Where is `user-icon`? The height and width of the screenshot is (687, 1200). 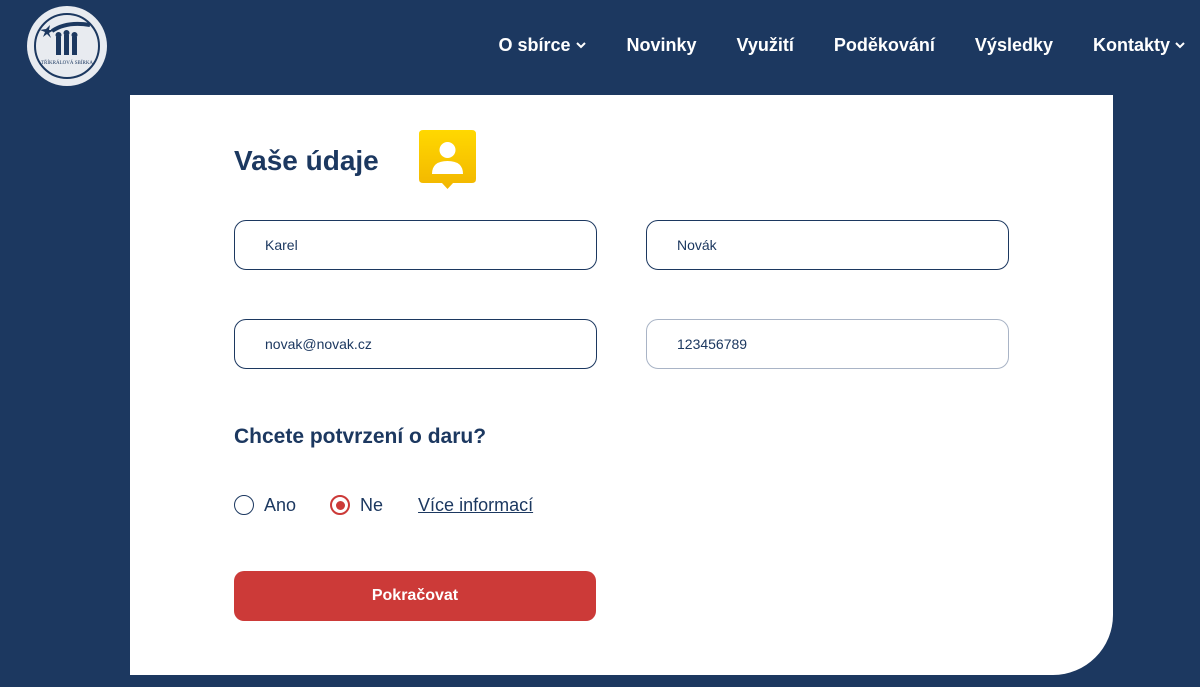
user-icon is located at coordinates (447, 159).